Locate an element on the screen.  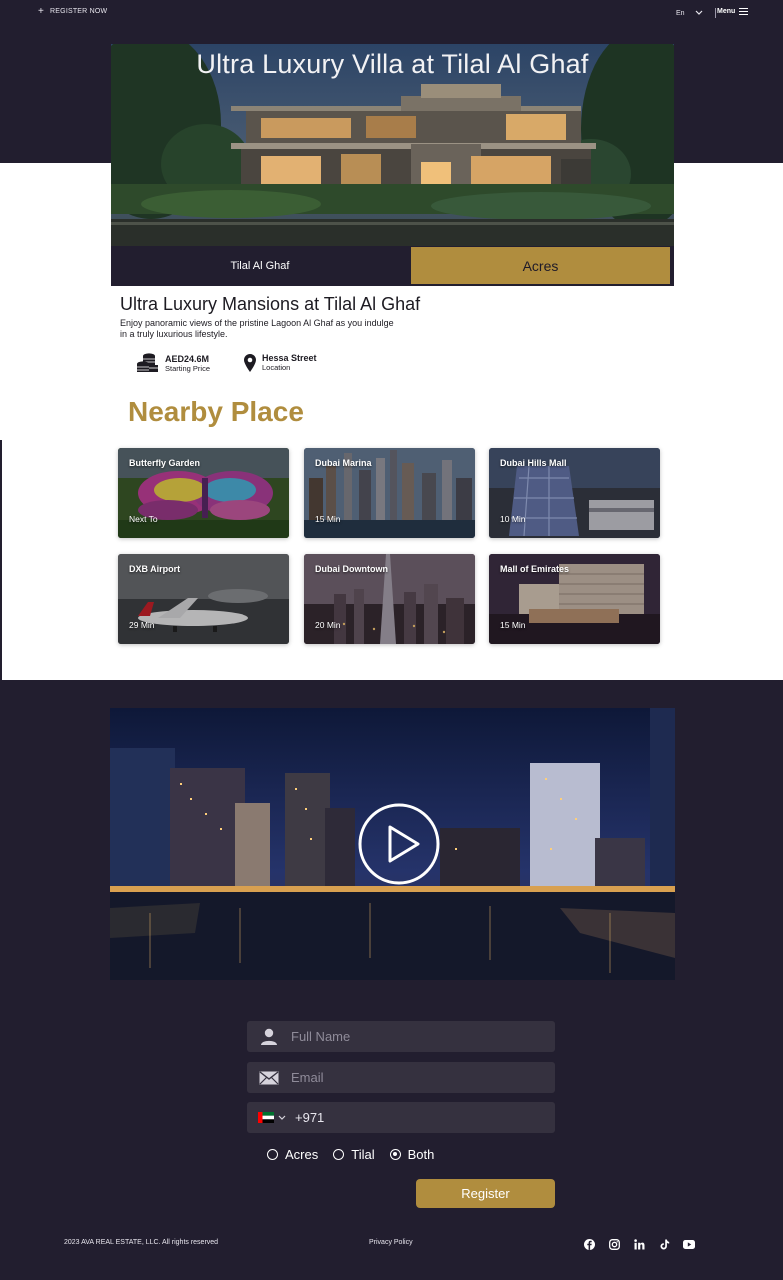
option-label: Acres is located at coordinates (302, 1154).